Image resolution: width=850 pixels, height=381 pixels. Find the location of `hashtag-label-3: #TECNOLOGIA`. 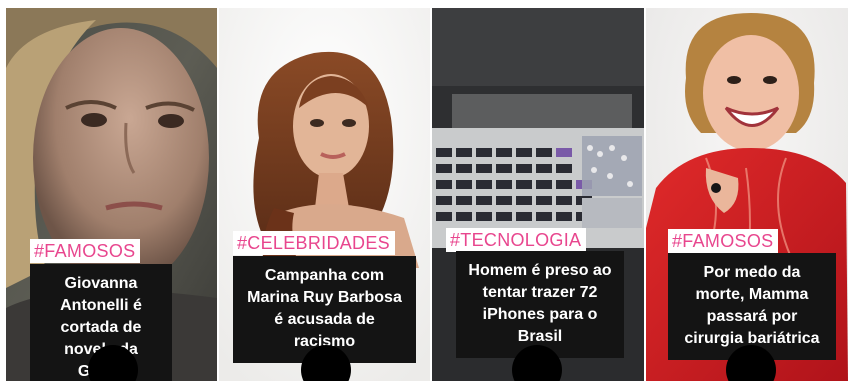

hashtag-label-3: #TECNOLOGIA is located at coordinates (516, 240).